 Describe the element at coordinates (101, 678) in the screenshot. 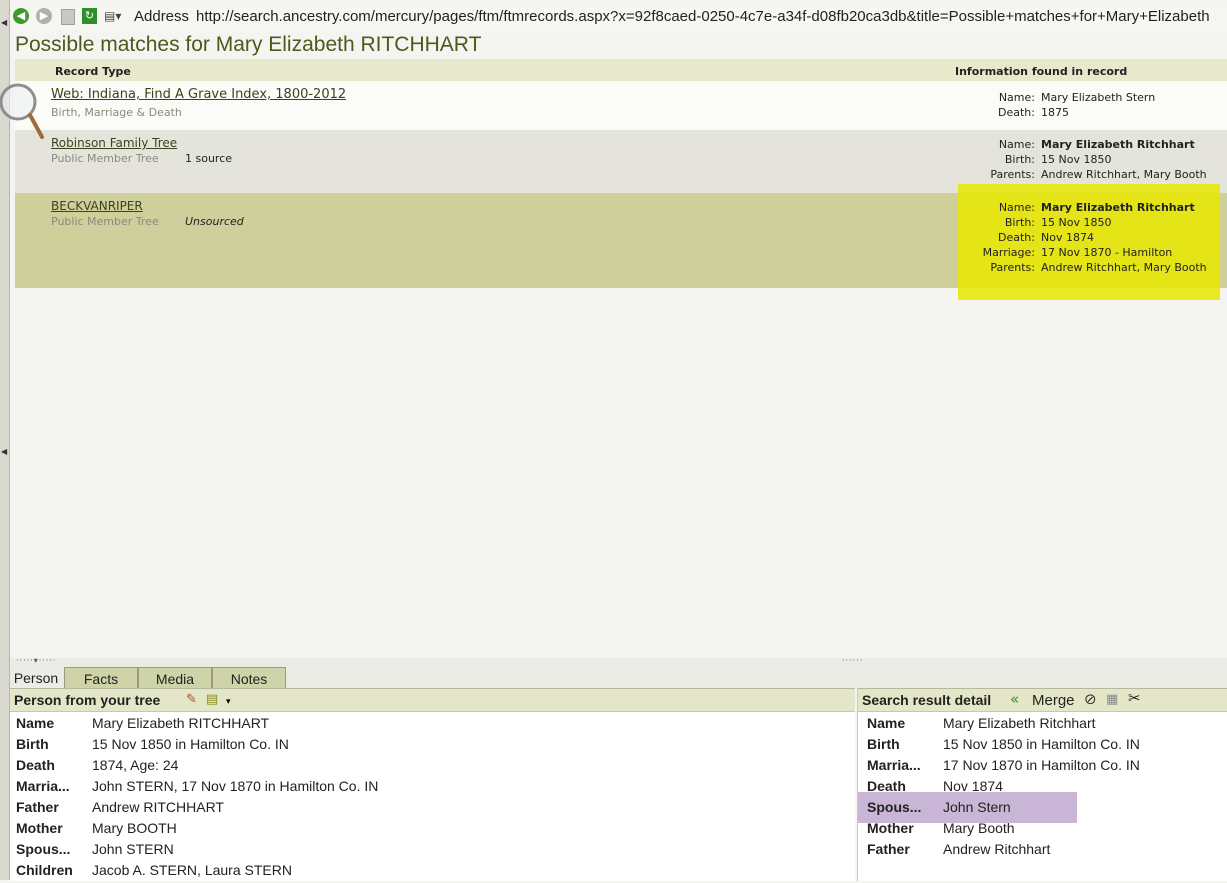

I see `tab-facts: Facts` at that location.